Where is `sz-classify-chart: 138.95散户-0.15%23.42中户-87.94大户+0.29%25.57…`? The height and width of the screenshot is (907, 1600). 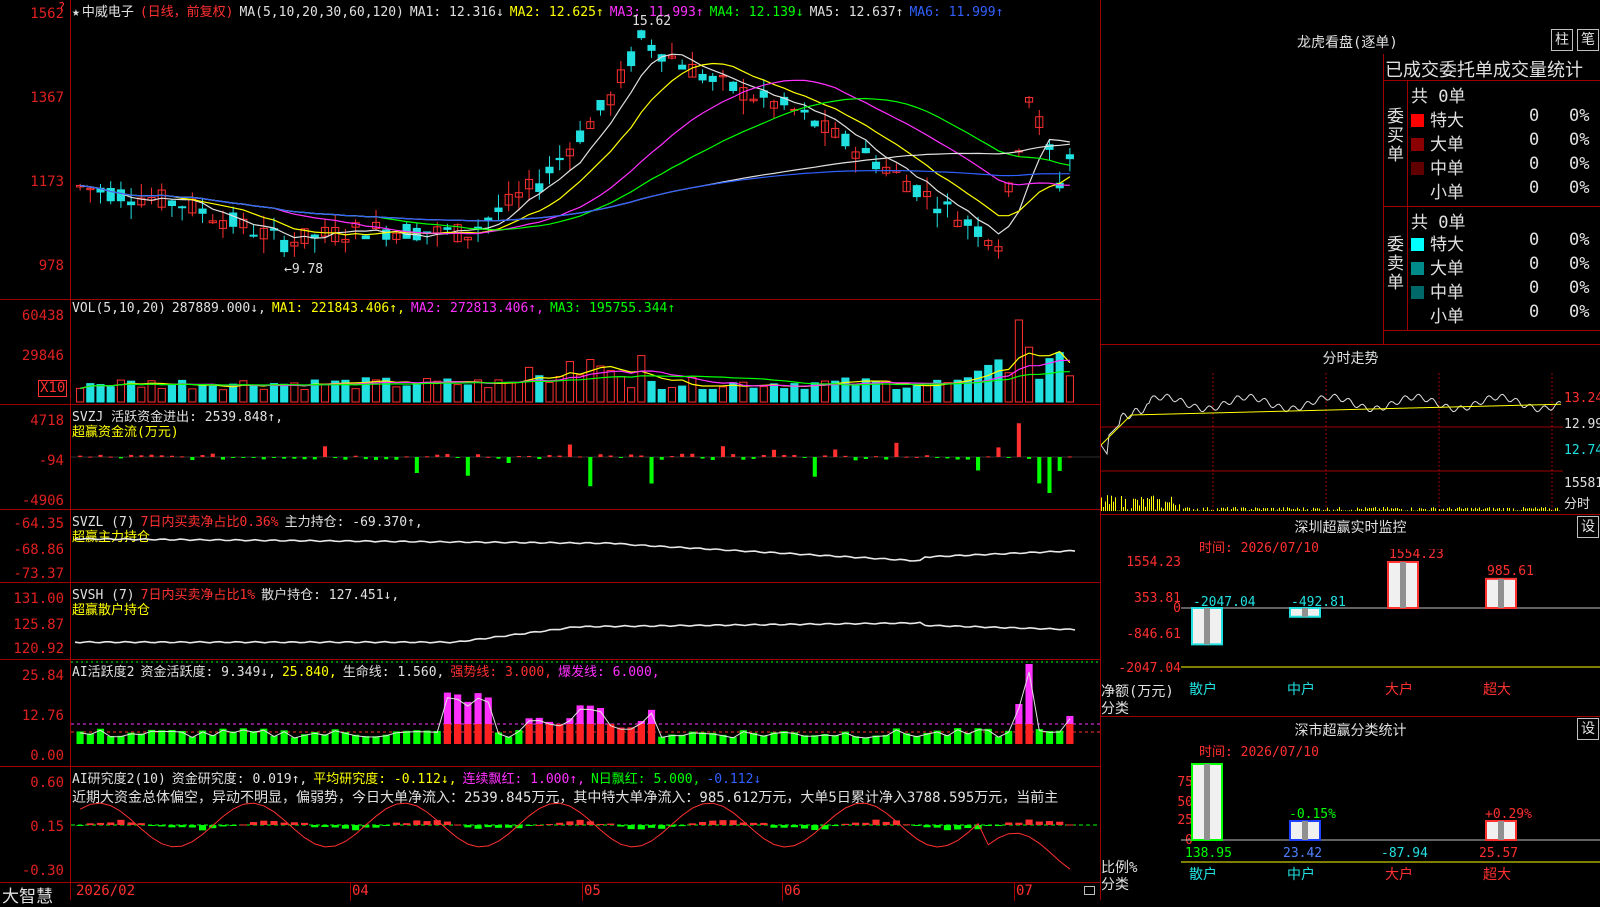
sz-classify-chart: 138.95散户-0.15%23.42中户-87.94大户+0.29%25.57… is located at coordinates (1390, 809).